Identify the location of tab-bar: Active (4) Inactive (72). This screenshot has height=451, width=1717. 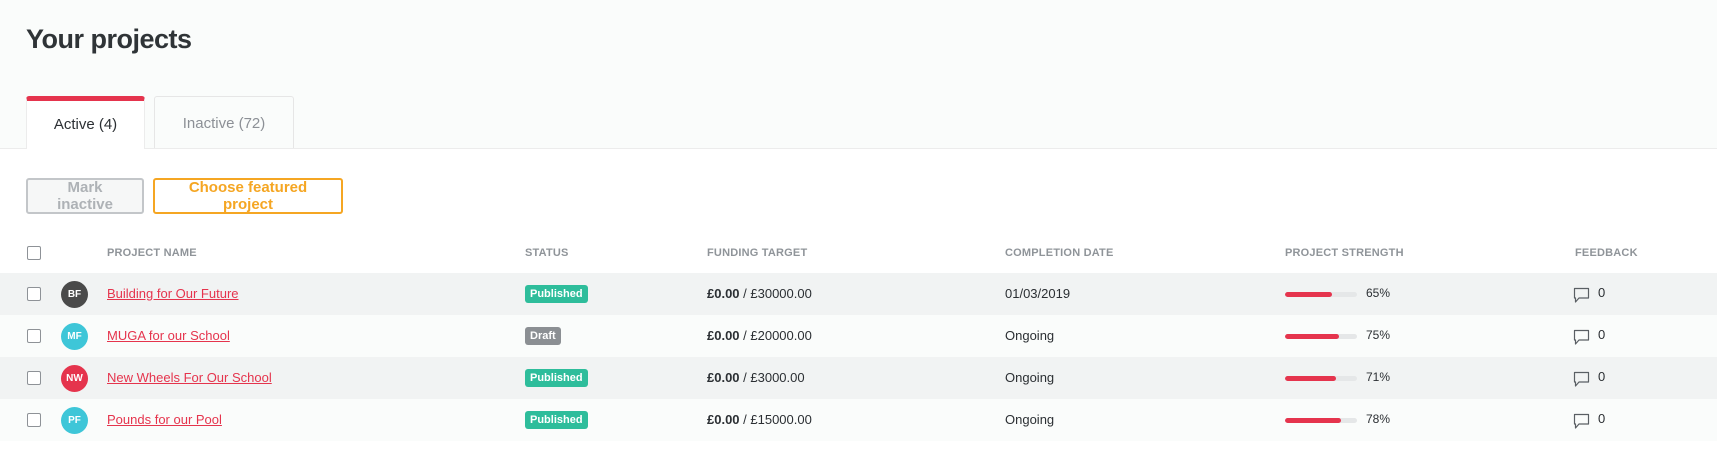
(160, 122).